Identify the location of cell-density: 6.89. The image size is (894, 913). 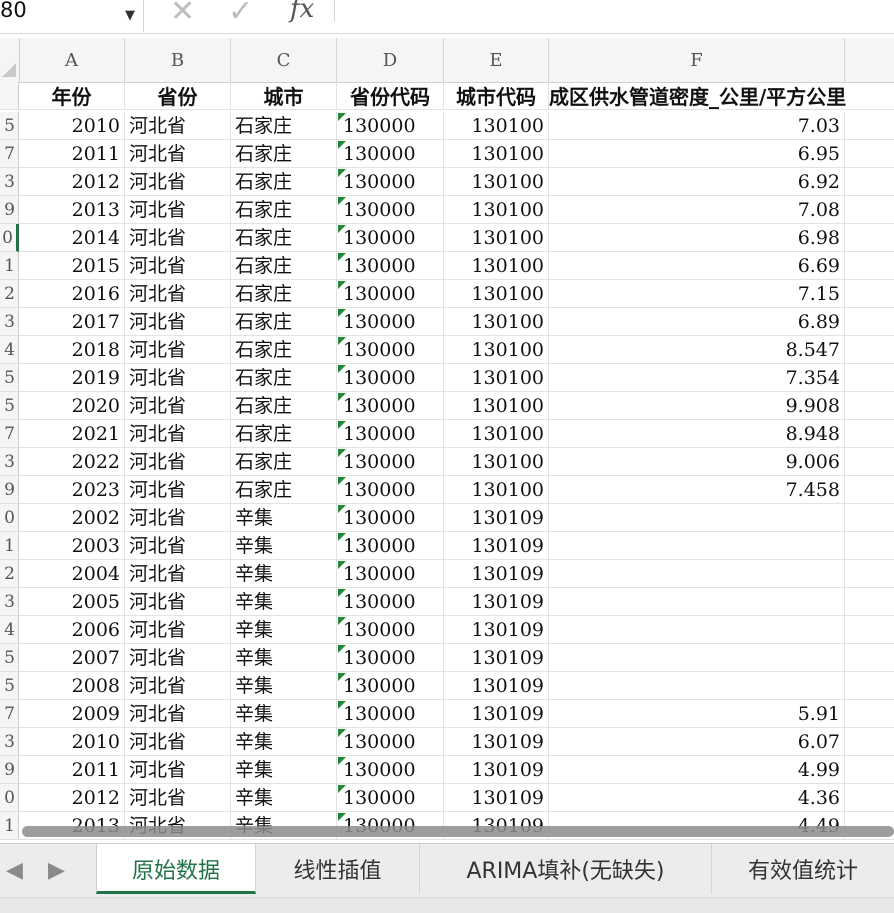
(697, 322).